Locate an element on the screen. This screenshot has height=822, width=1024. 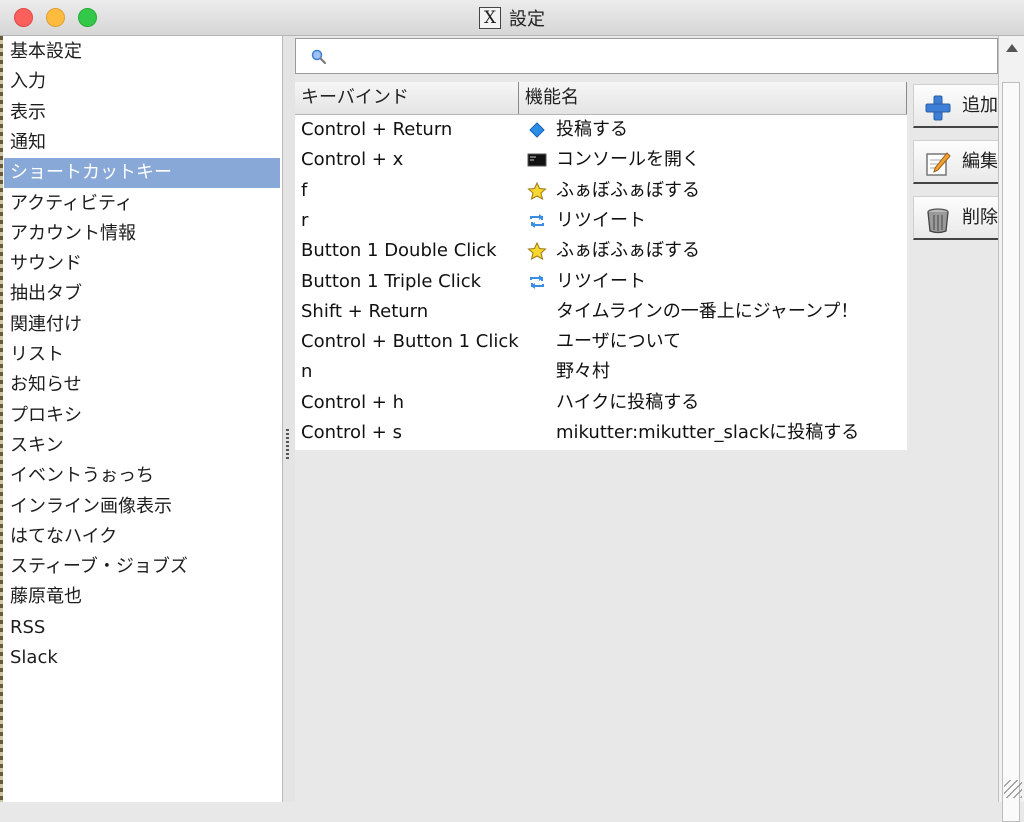
title-container: X 設定 is located at coordinates (512, 18).